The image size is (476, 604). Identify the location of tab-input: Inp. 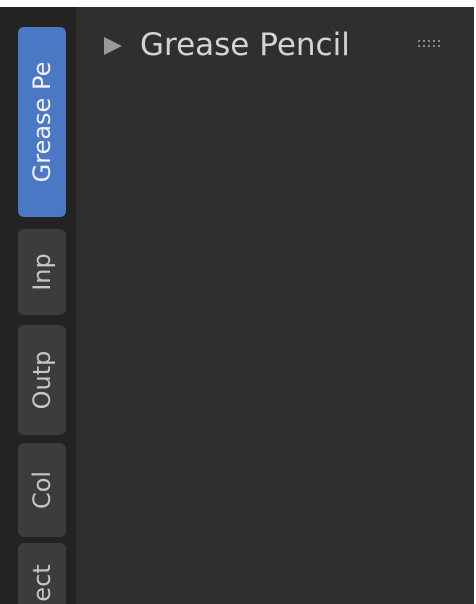
(42, 272).